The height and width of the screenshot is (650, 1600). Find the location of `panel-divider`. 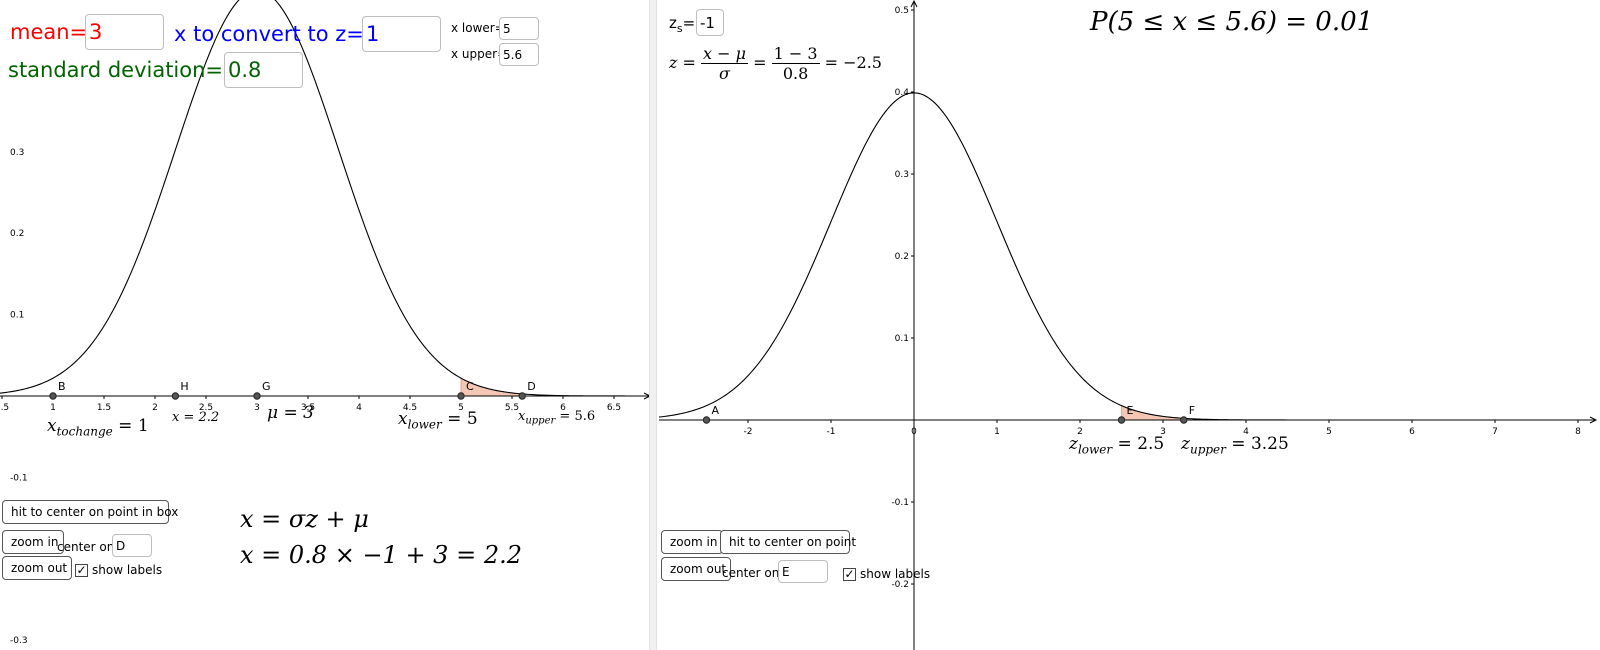

panel-divider is located at coordinates (653, 325).